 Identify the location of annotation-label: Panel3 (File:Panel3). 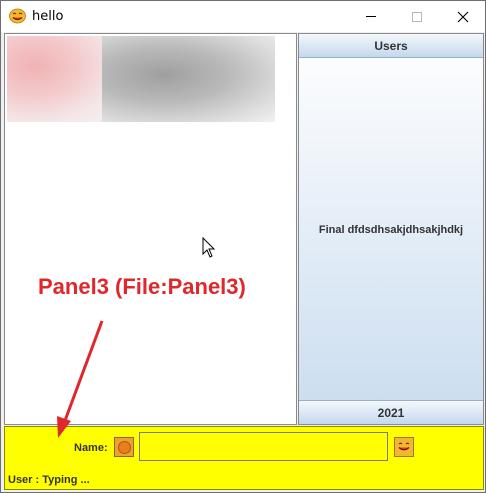
(142, 286).